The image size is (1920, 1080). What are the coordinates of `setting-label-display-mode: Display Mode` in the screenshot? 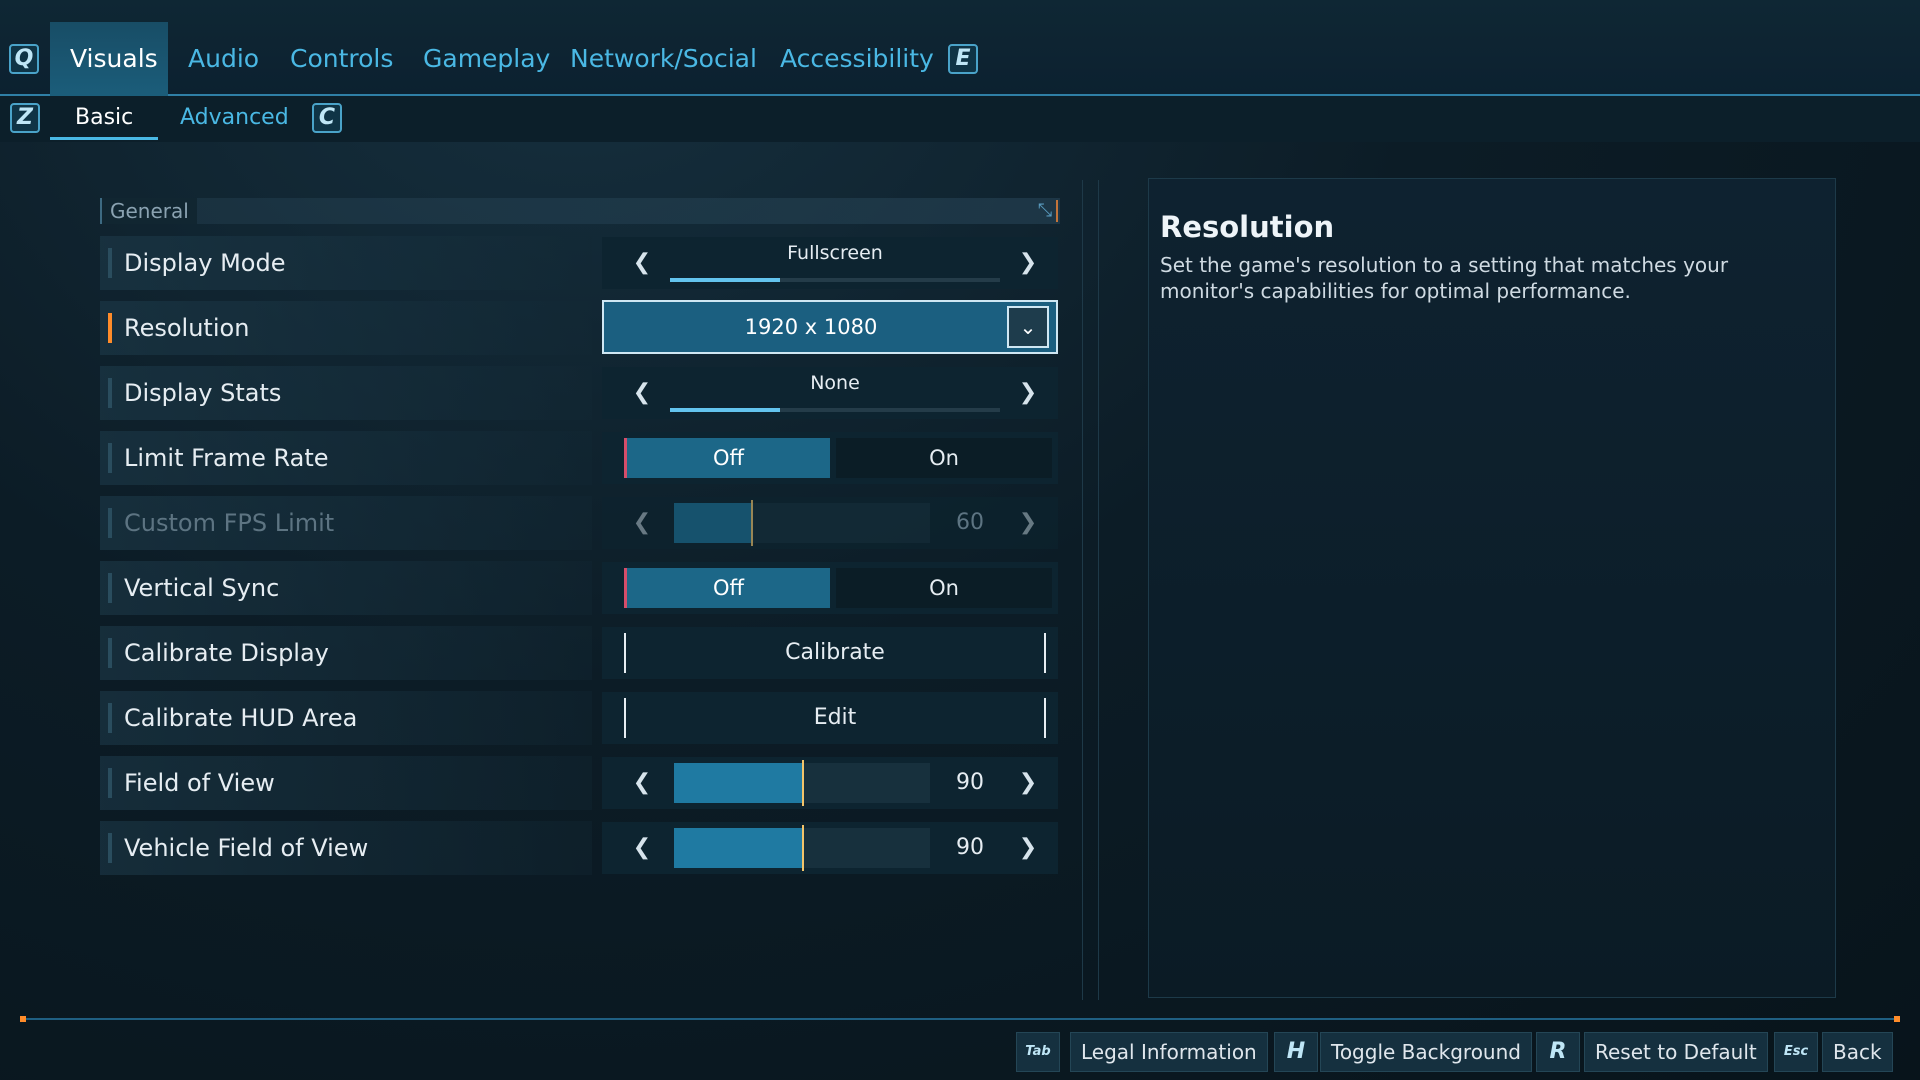 It's located at (205, 263).